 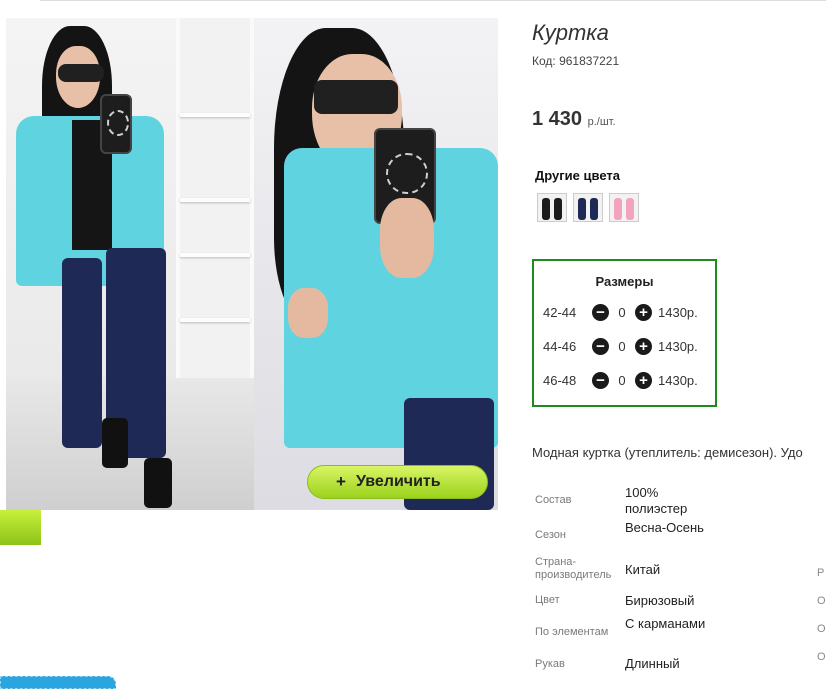 I want to click on bottom-blue-tab, so click(x=58, y=682).